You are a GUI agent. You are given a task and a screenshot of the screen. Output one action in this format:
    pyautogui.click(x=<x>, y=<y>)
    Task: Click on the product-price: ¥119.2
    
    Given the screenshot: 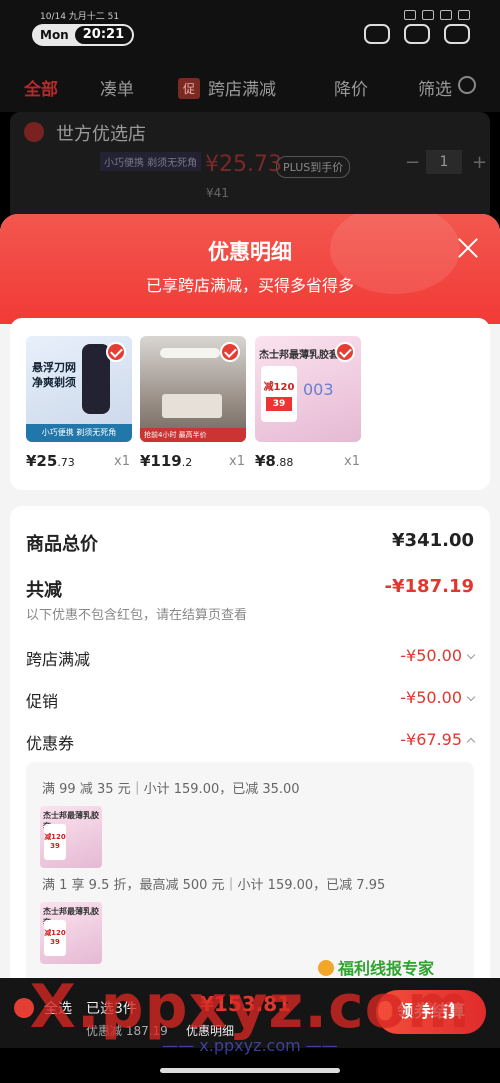 What is the action you would take?
    pyautogui.click(x=166, y=461)
    